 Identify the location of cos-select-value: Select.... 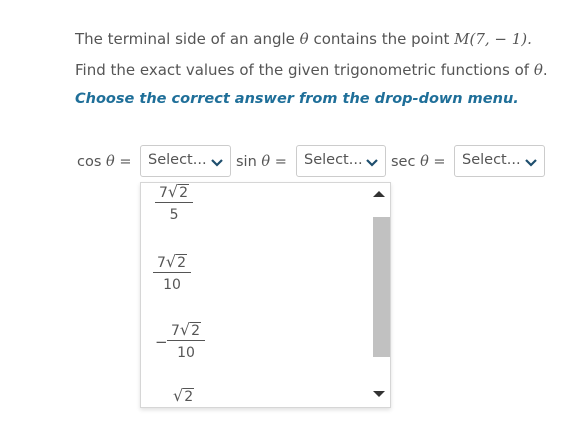
(177, 160).